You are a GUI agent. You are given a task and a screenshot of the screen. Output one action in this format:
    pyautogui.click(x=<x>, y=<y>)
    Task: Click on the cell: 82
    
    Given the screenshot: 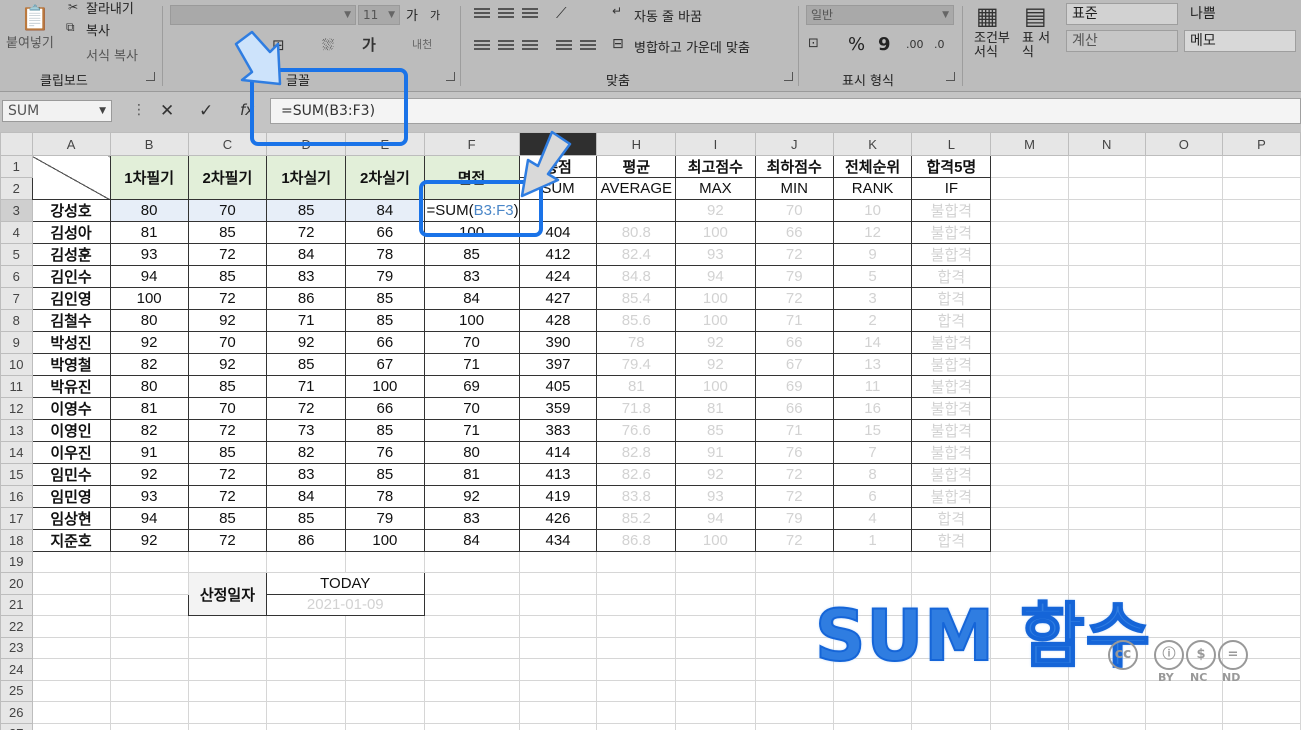 What is the action you would take?
    pyautogui.click(x=149, y=364)
    